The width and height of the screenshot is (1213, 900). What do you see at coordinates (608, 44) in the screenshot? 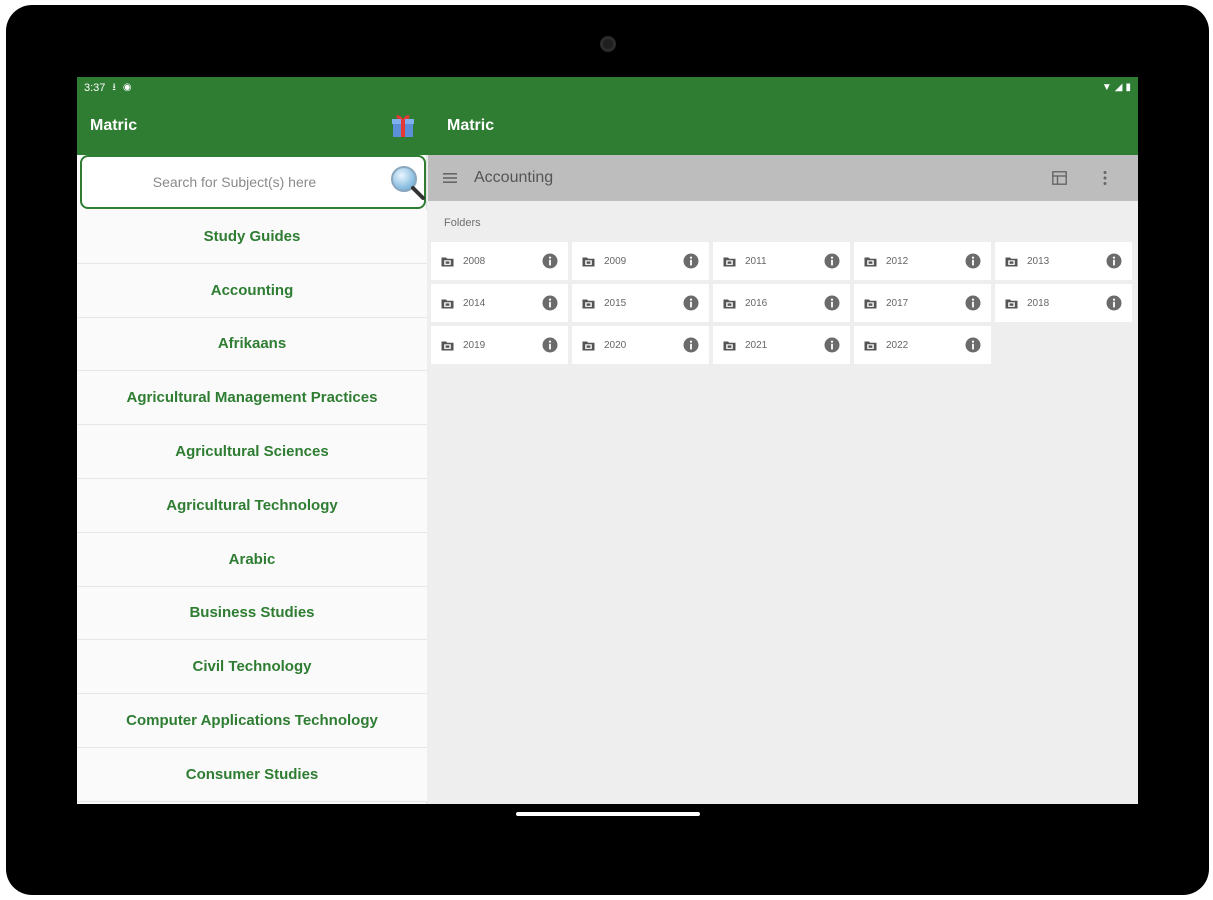
I see `front-camera` at bounding box center [608, 44].